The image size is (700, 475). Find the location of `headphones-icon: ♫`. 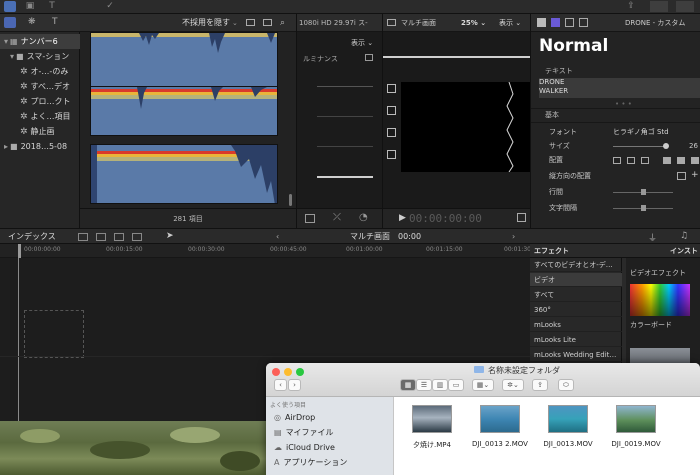

headphones-icon: ♫ is located at coordinates (684, 236).